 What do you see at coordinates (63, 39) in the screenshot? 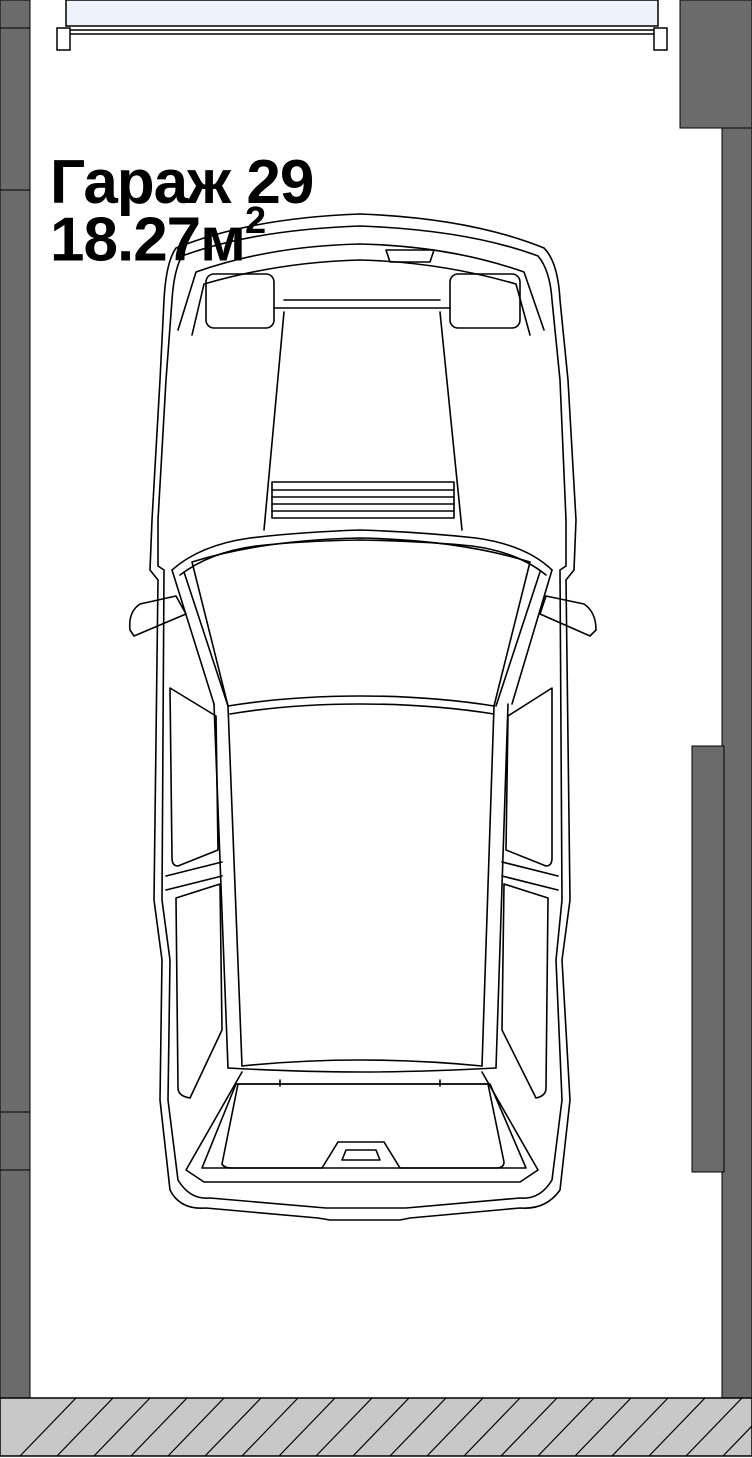
I see `garage-door-post-left` at bounding box center [63, 39].